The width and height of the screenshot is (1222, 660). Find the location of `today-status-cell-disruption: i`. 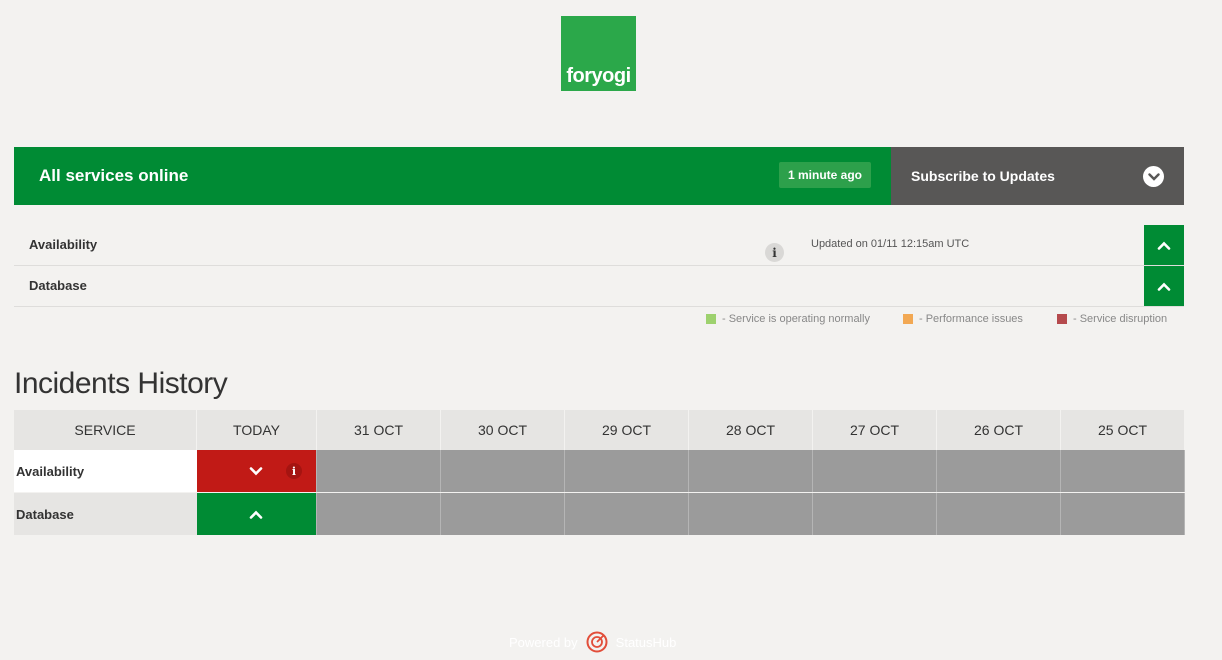

today-status-cell-disruption: i is located at coordinates (256, 471).